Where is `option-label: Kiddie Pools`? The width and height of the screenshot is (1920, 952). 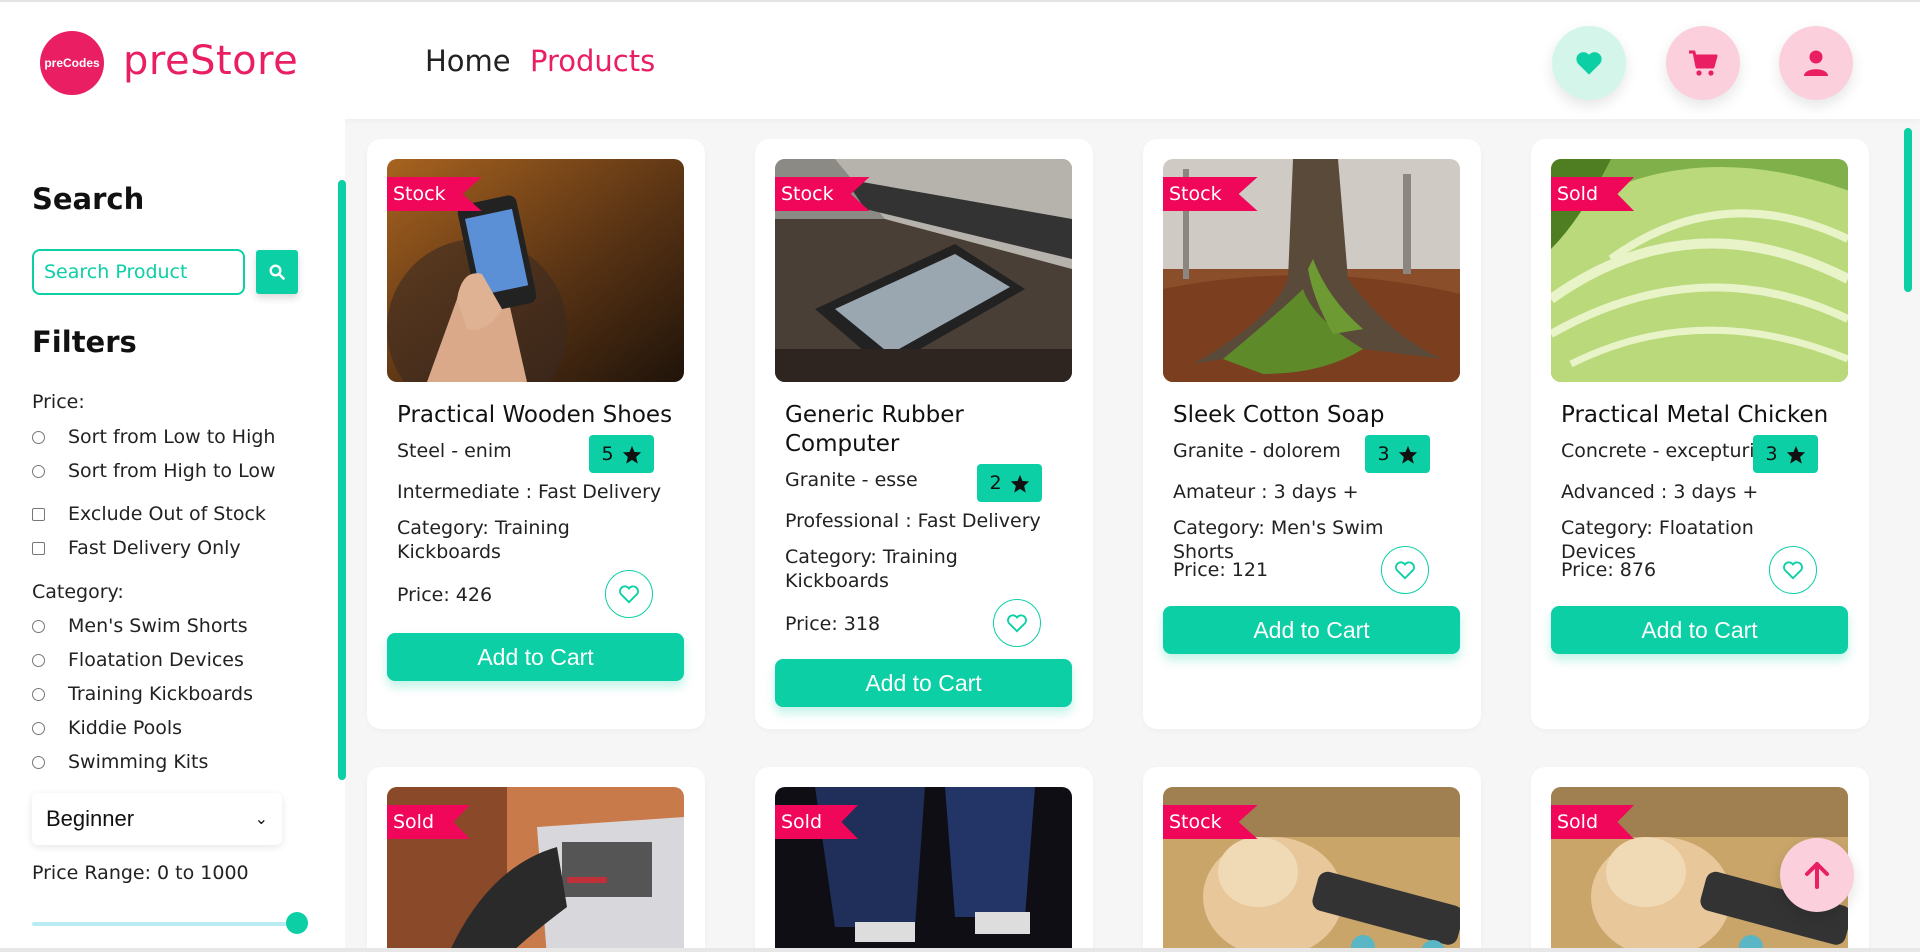 option-label: Kiddie Pools is located at coordinates (125, 728).